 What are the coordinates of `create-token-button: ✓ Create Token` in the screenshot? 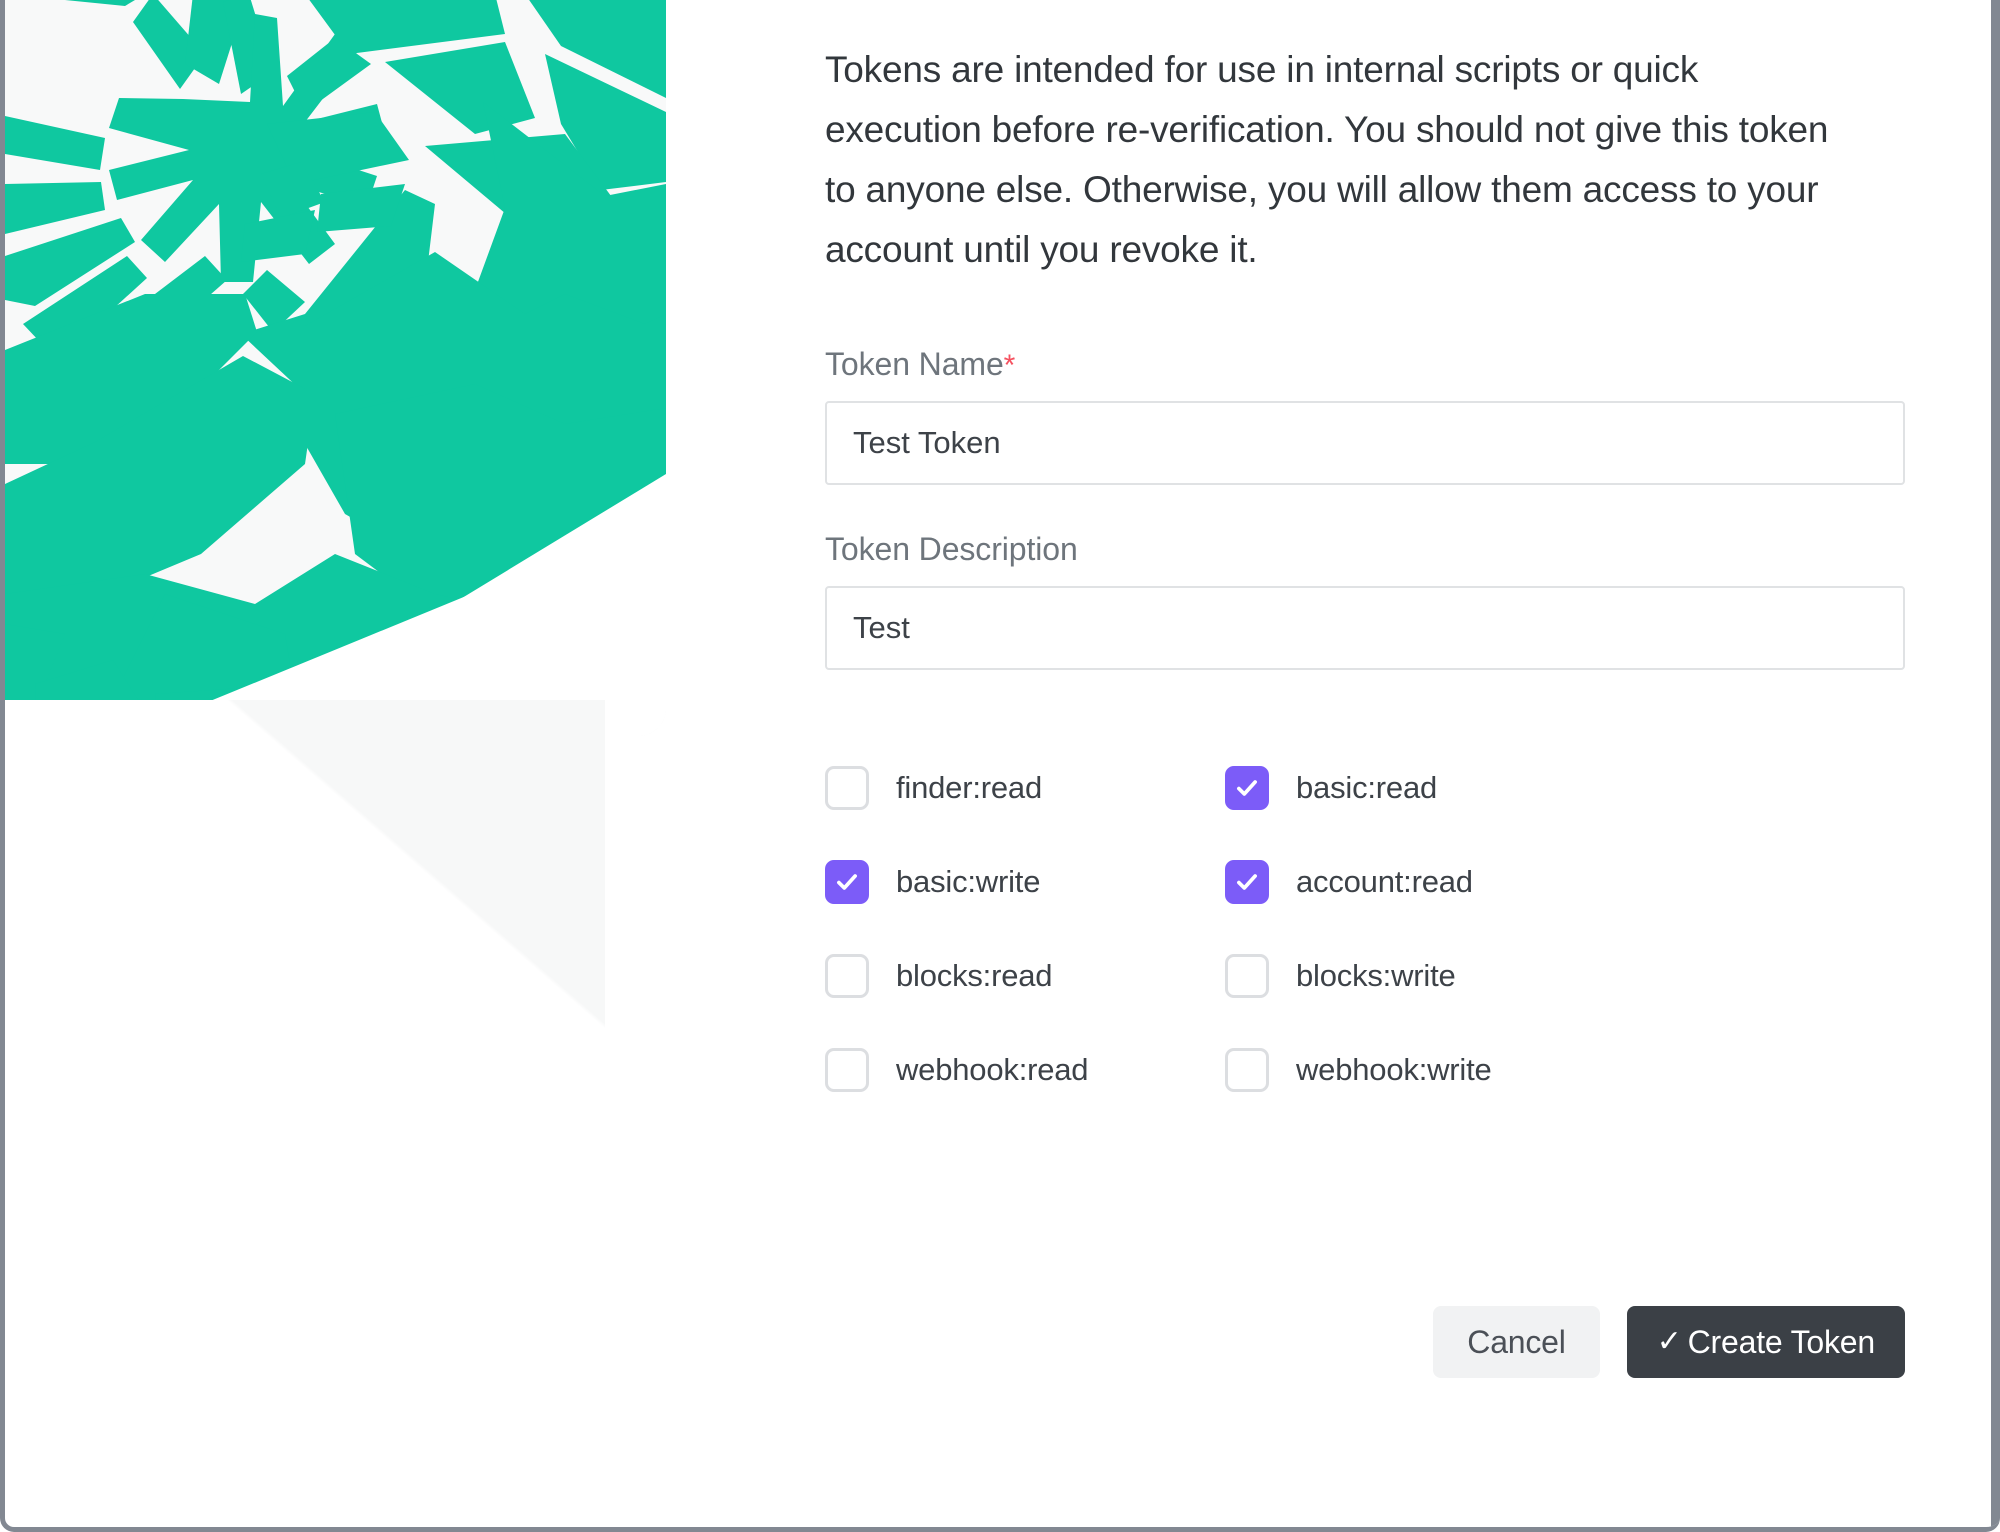 It's located at (1765, 1342).